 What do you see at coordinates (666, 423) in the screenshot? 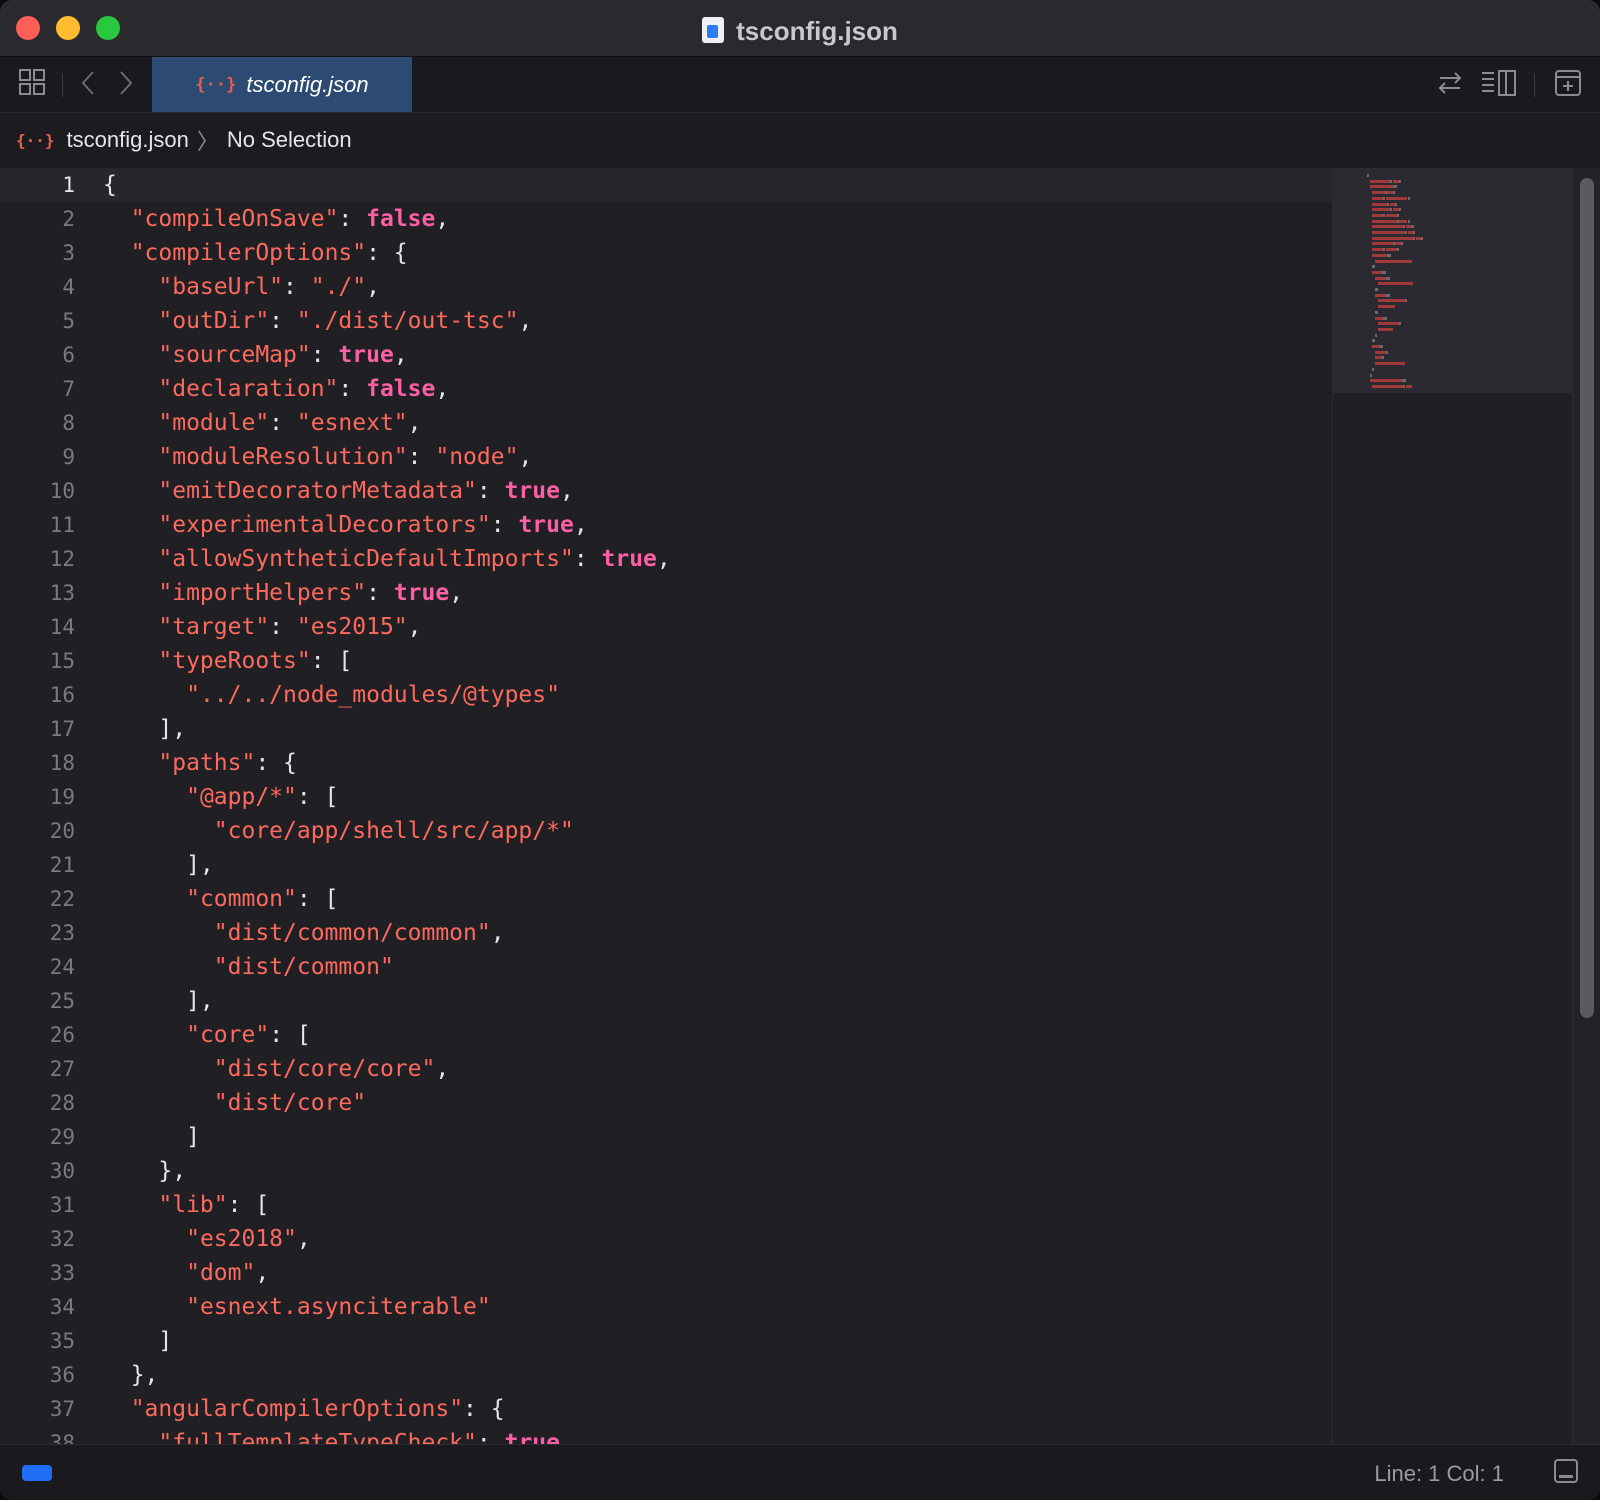
I see `code-line: 8 "module": "esnext",` at bounding box center [666, 423].